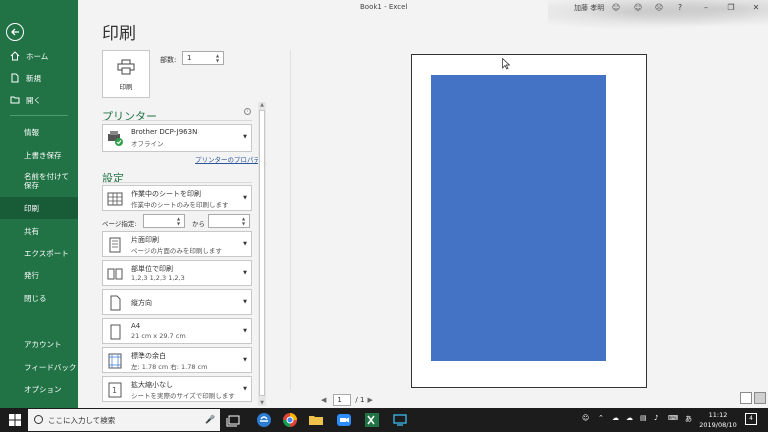  Describe the element at coordinates (643, 418) in the screenshot. I see `network-icon: ▤` at that location.